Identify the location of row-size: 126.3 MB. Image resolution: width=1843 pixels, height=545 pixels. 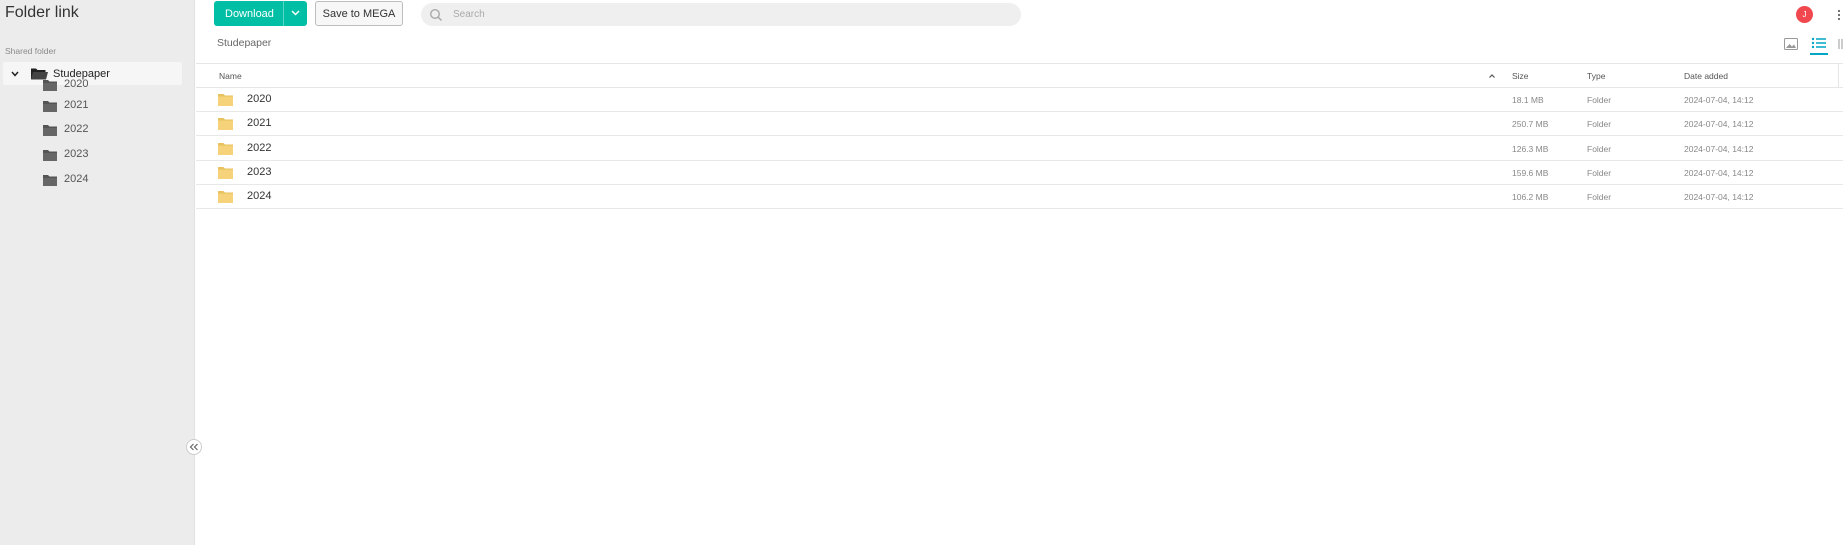
(1530, 149).